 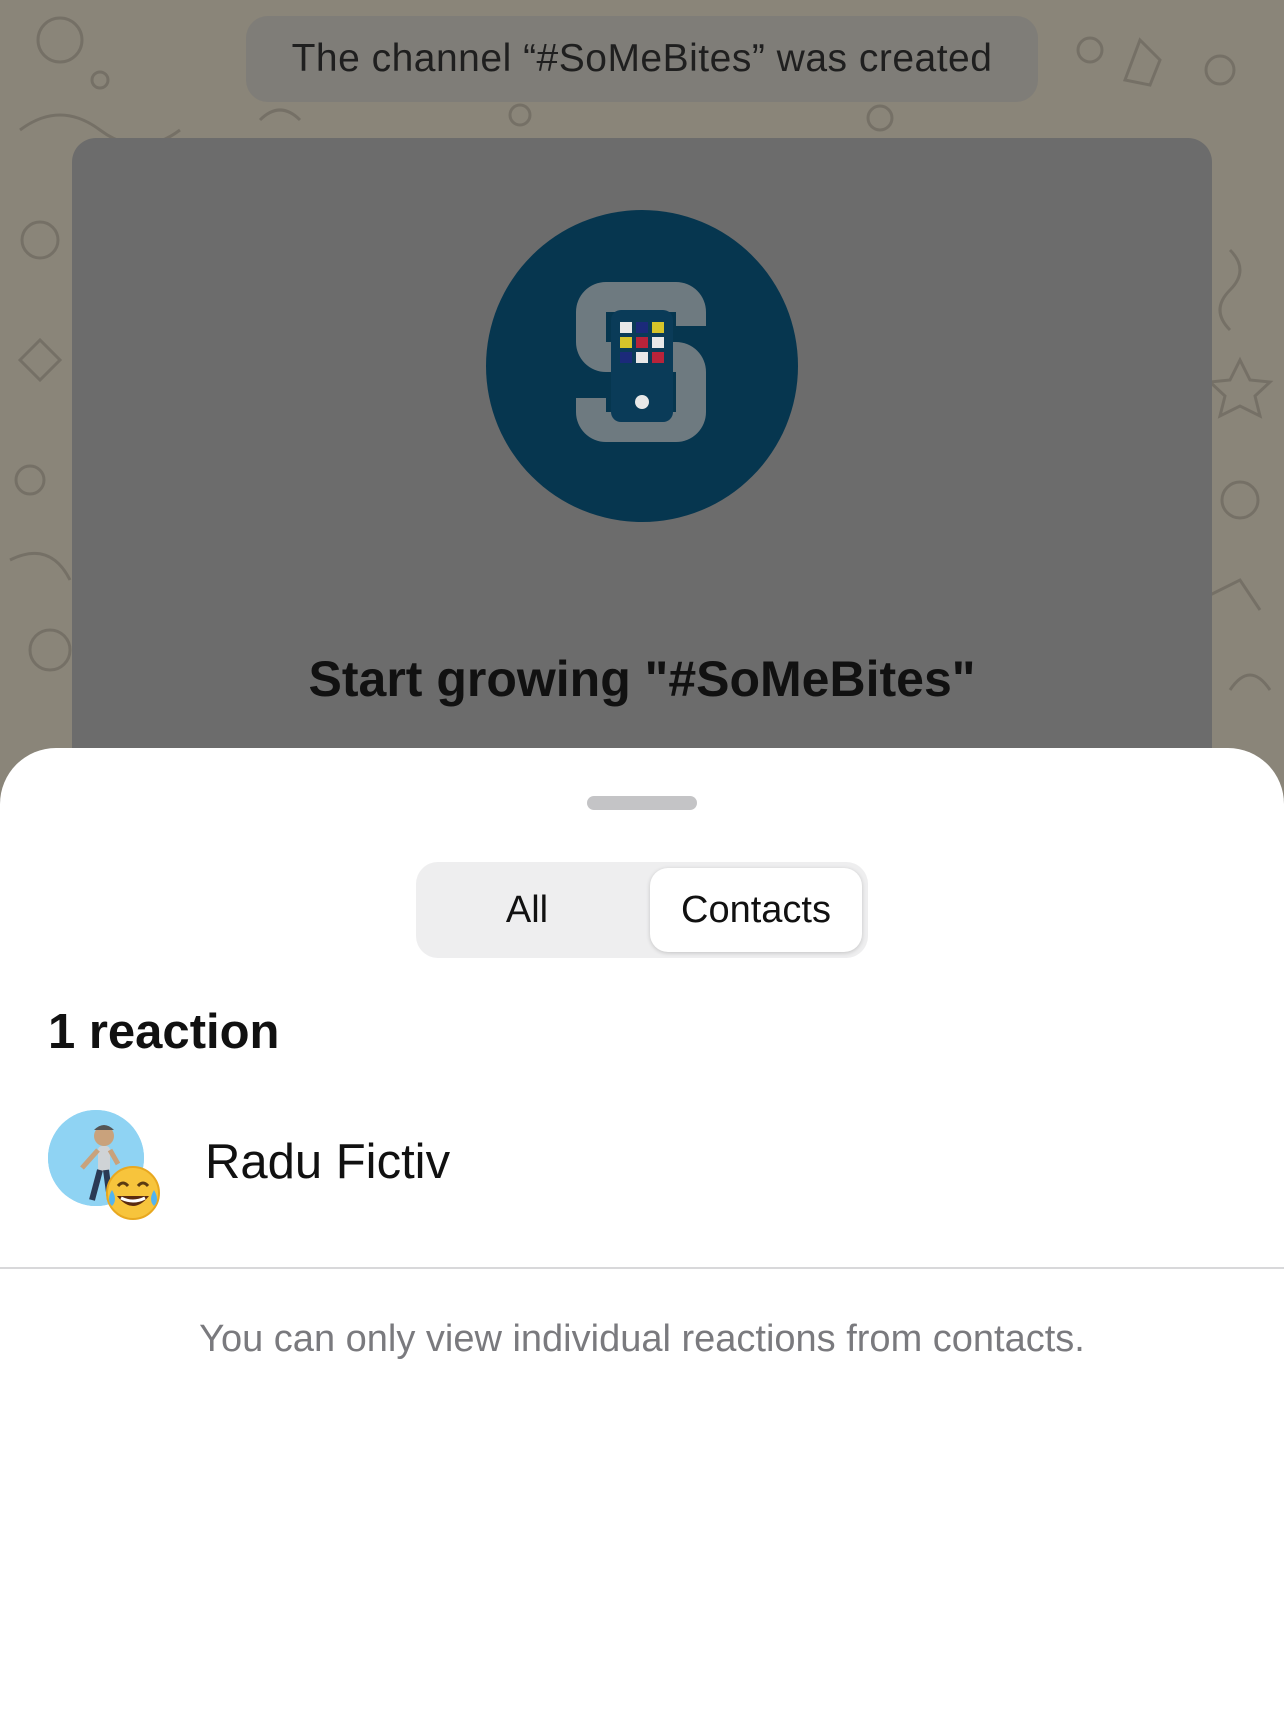 What do you see at coordinates (133, 1193) in the screenshot?
I see `tears-of-joy-emoji-icon` at bounding box center [133, 1193].